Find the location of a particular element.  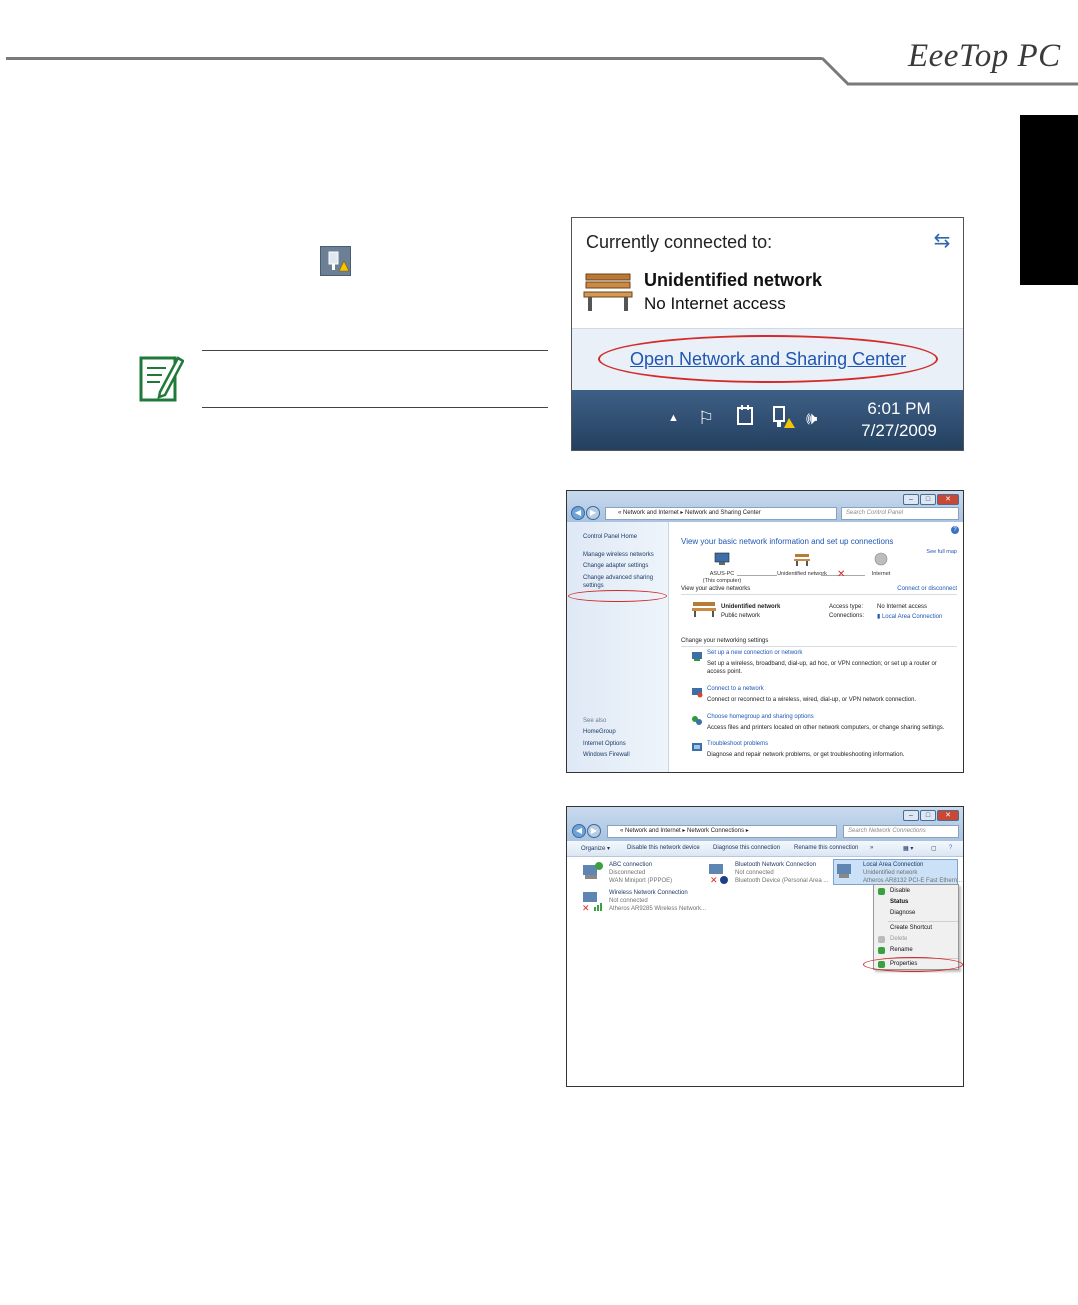

note-pencil-icon is located at coordinates (161, 379).